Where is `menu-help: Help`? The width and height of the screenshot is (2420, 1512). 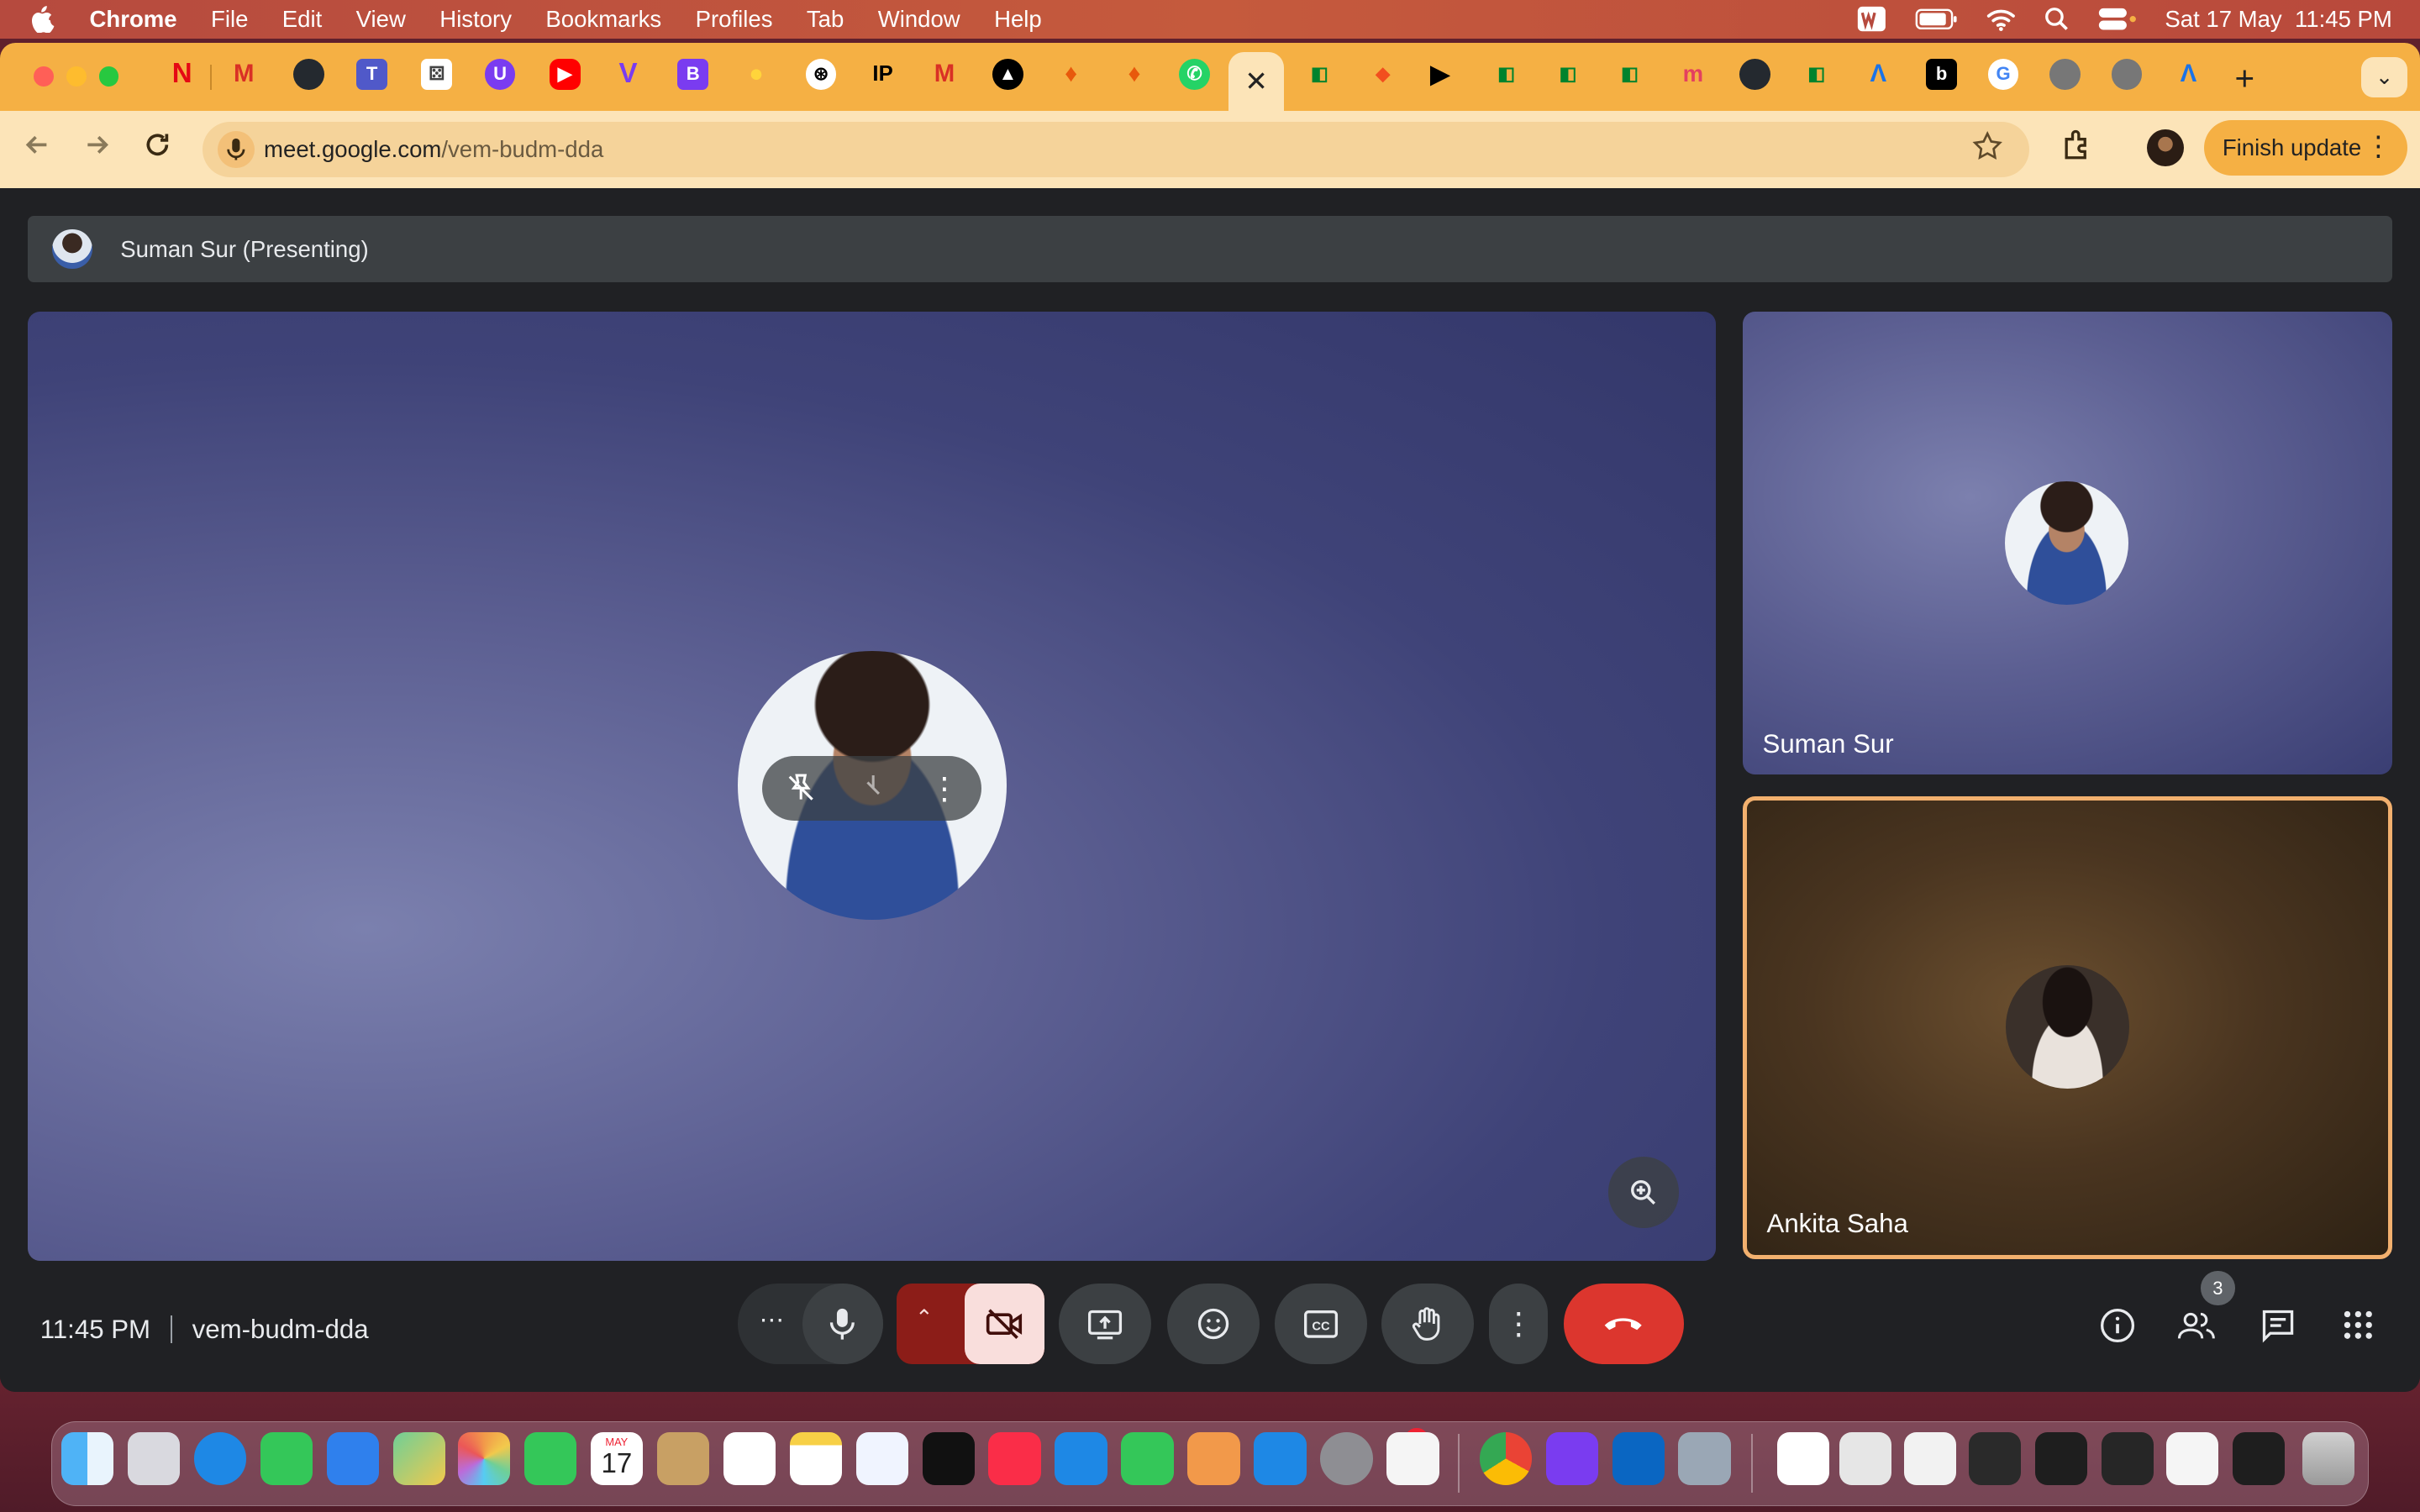 menu-help: Help is located at coordinates (1018, 19).